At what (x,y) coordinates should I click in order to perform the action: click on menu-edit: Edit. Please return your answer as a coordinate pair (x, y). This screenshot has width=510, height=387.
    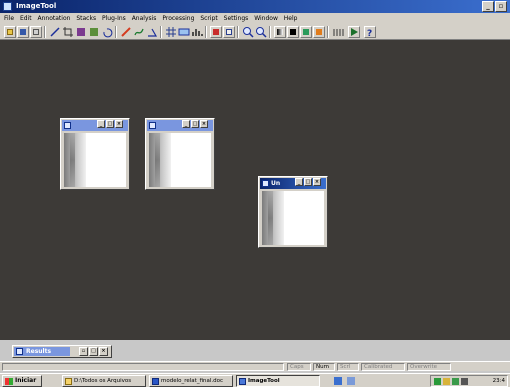
    Looking at the image, I should click on (26, 18).